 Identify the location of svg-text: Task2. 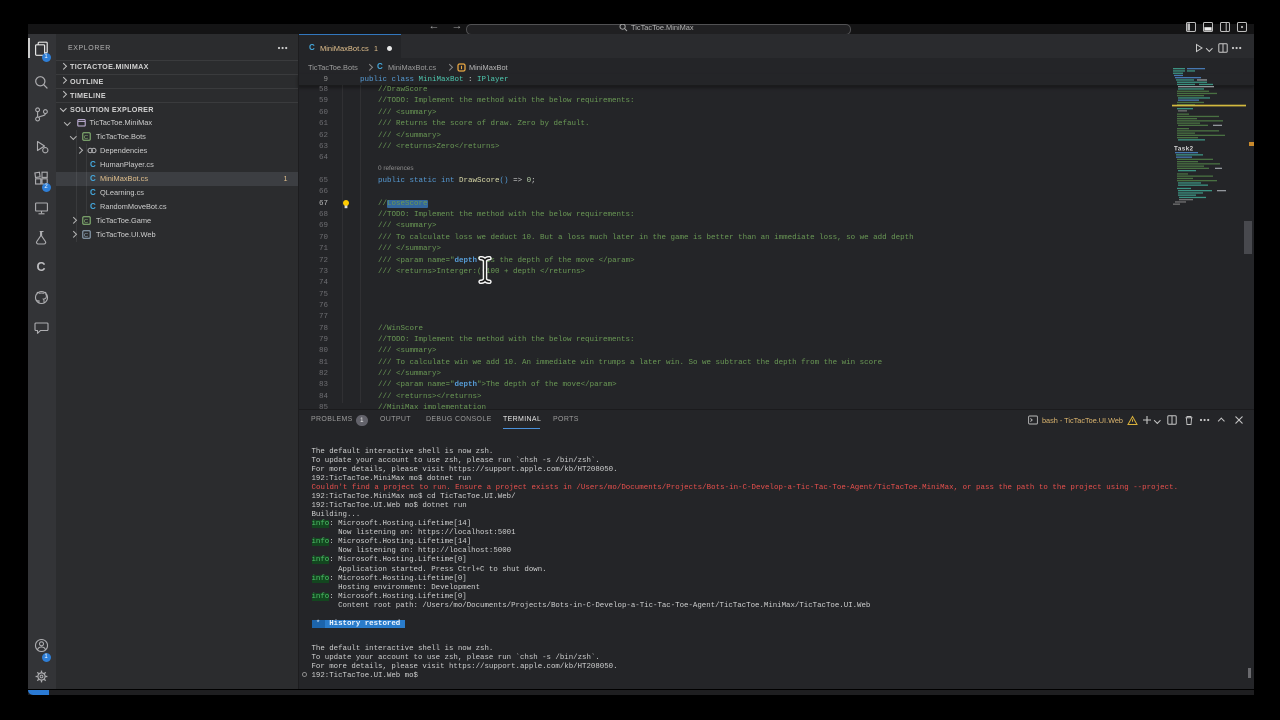
(1184, 149).